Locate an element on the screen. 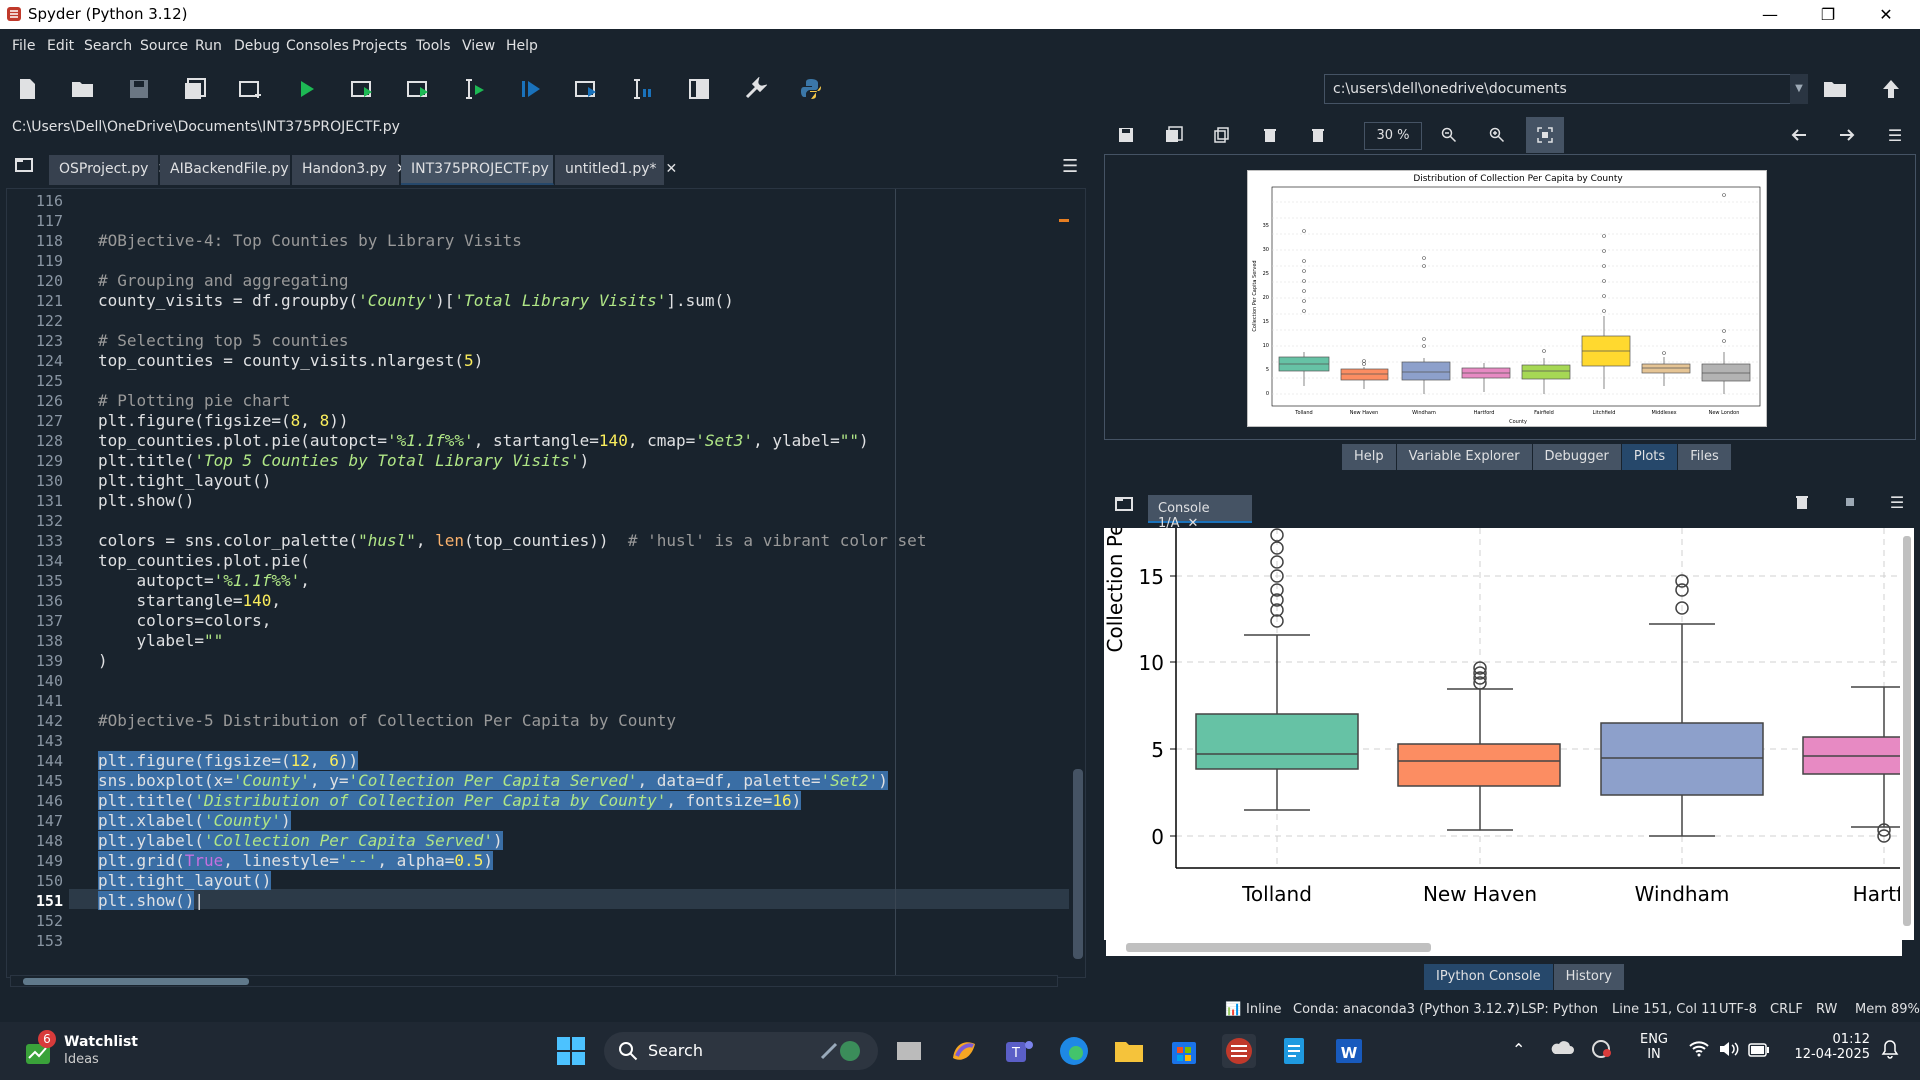 This screenshot has height=1080, width=1920. tab-ipython-console: IPython Console is located at coordinates (1489, 977).